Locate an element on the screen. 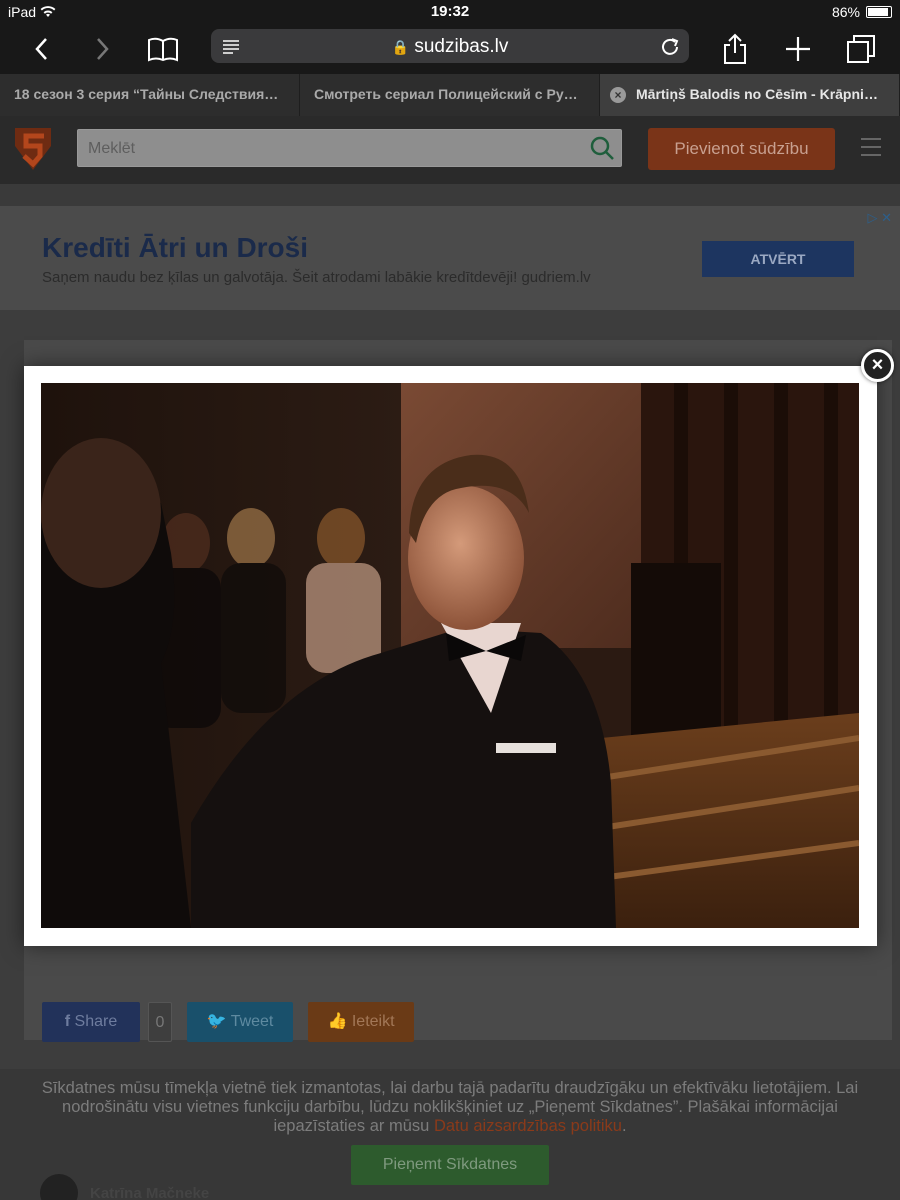  tabs-icon is located at coordinates (861, 49).